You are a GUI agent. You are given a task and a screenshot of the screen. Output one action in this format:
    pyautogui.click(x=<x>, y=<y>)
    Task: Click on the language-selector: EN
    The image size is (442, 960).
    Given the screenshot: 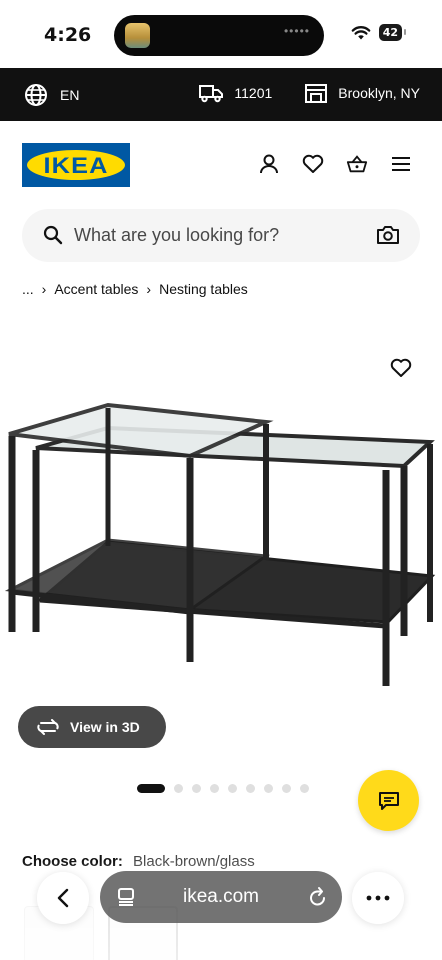 What is the action you would take?
    pyautogui.click(x=51, y=95)
    